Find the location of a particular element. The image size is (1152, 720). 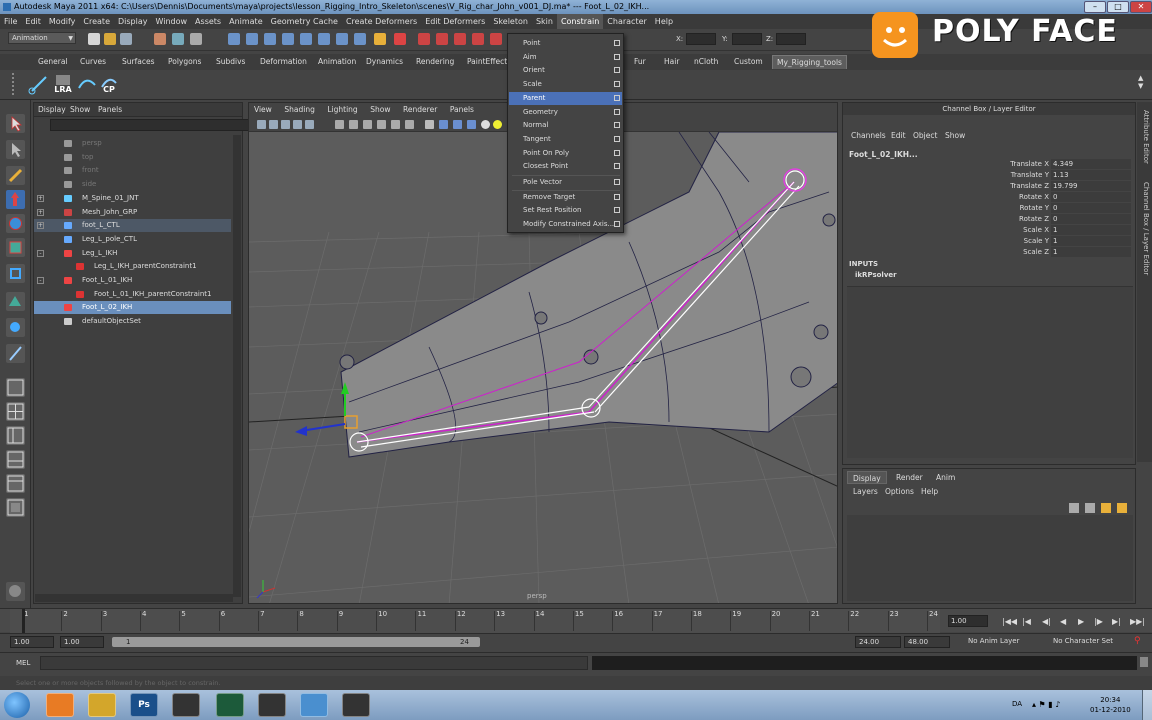

bookmark-icon is located at coordinates (285, 124).